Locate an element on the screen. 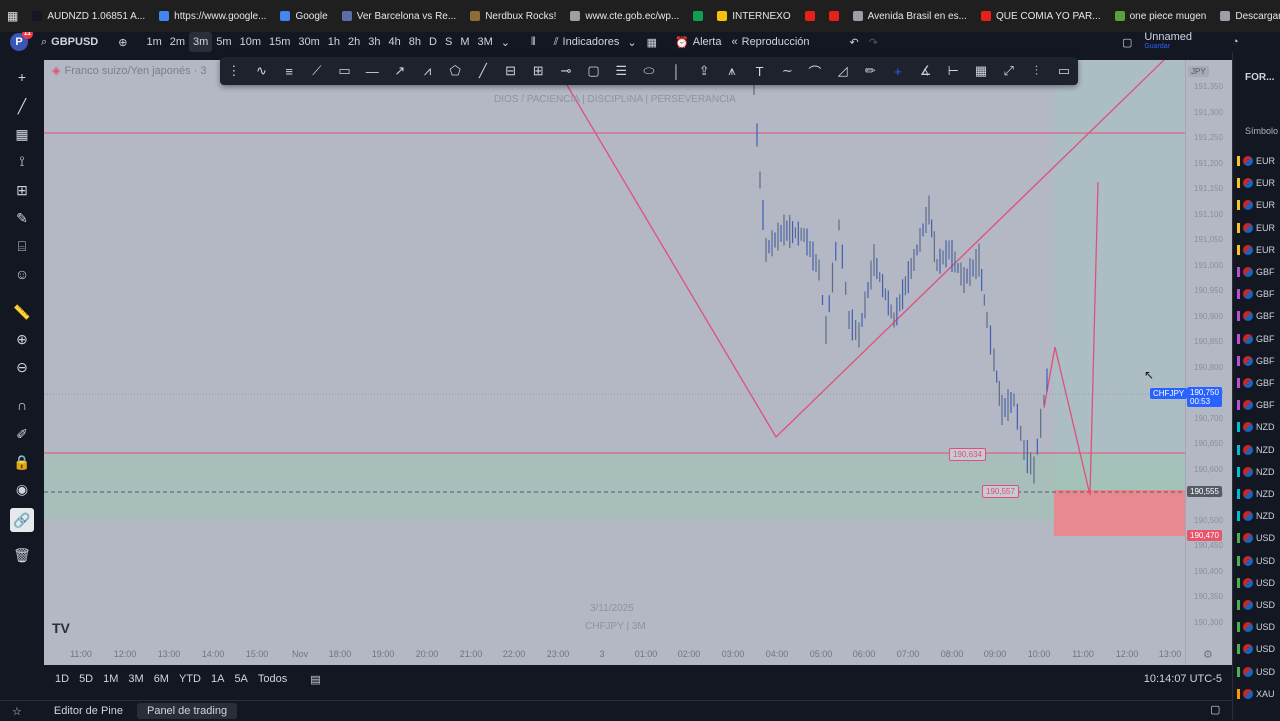 This screenshot has height=721, width=1280. brush-icon: ✏ is located at coordinates (870, 71).